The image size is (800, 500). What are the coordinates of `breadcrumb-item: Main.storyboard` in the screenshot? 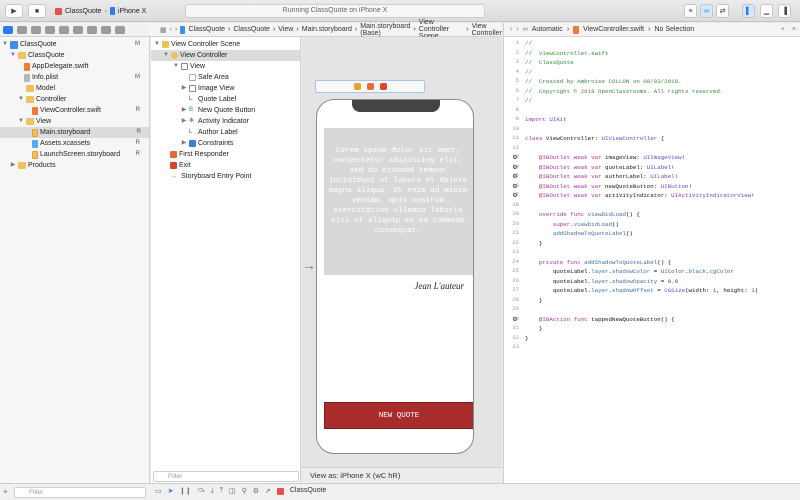 It's located at (327, 29).